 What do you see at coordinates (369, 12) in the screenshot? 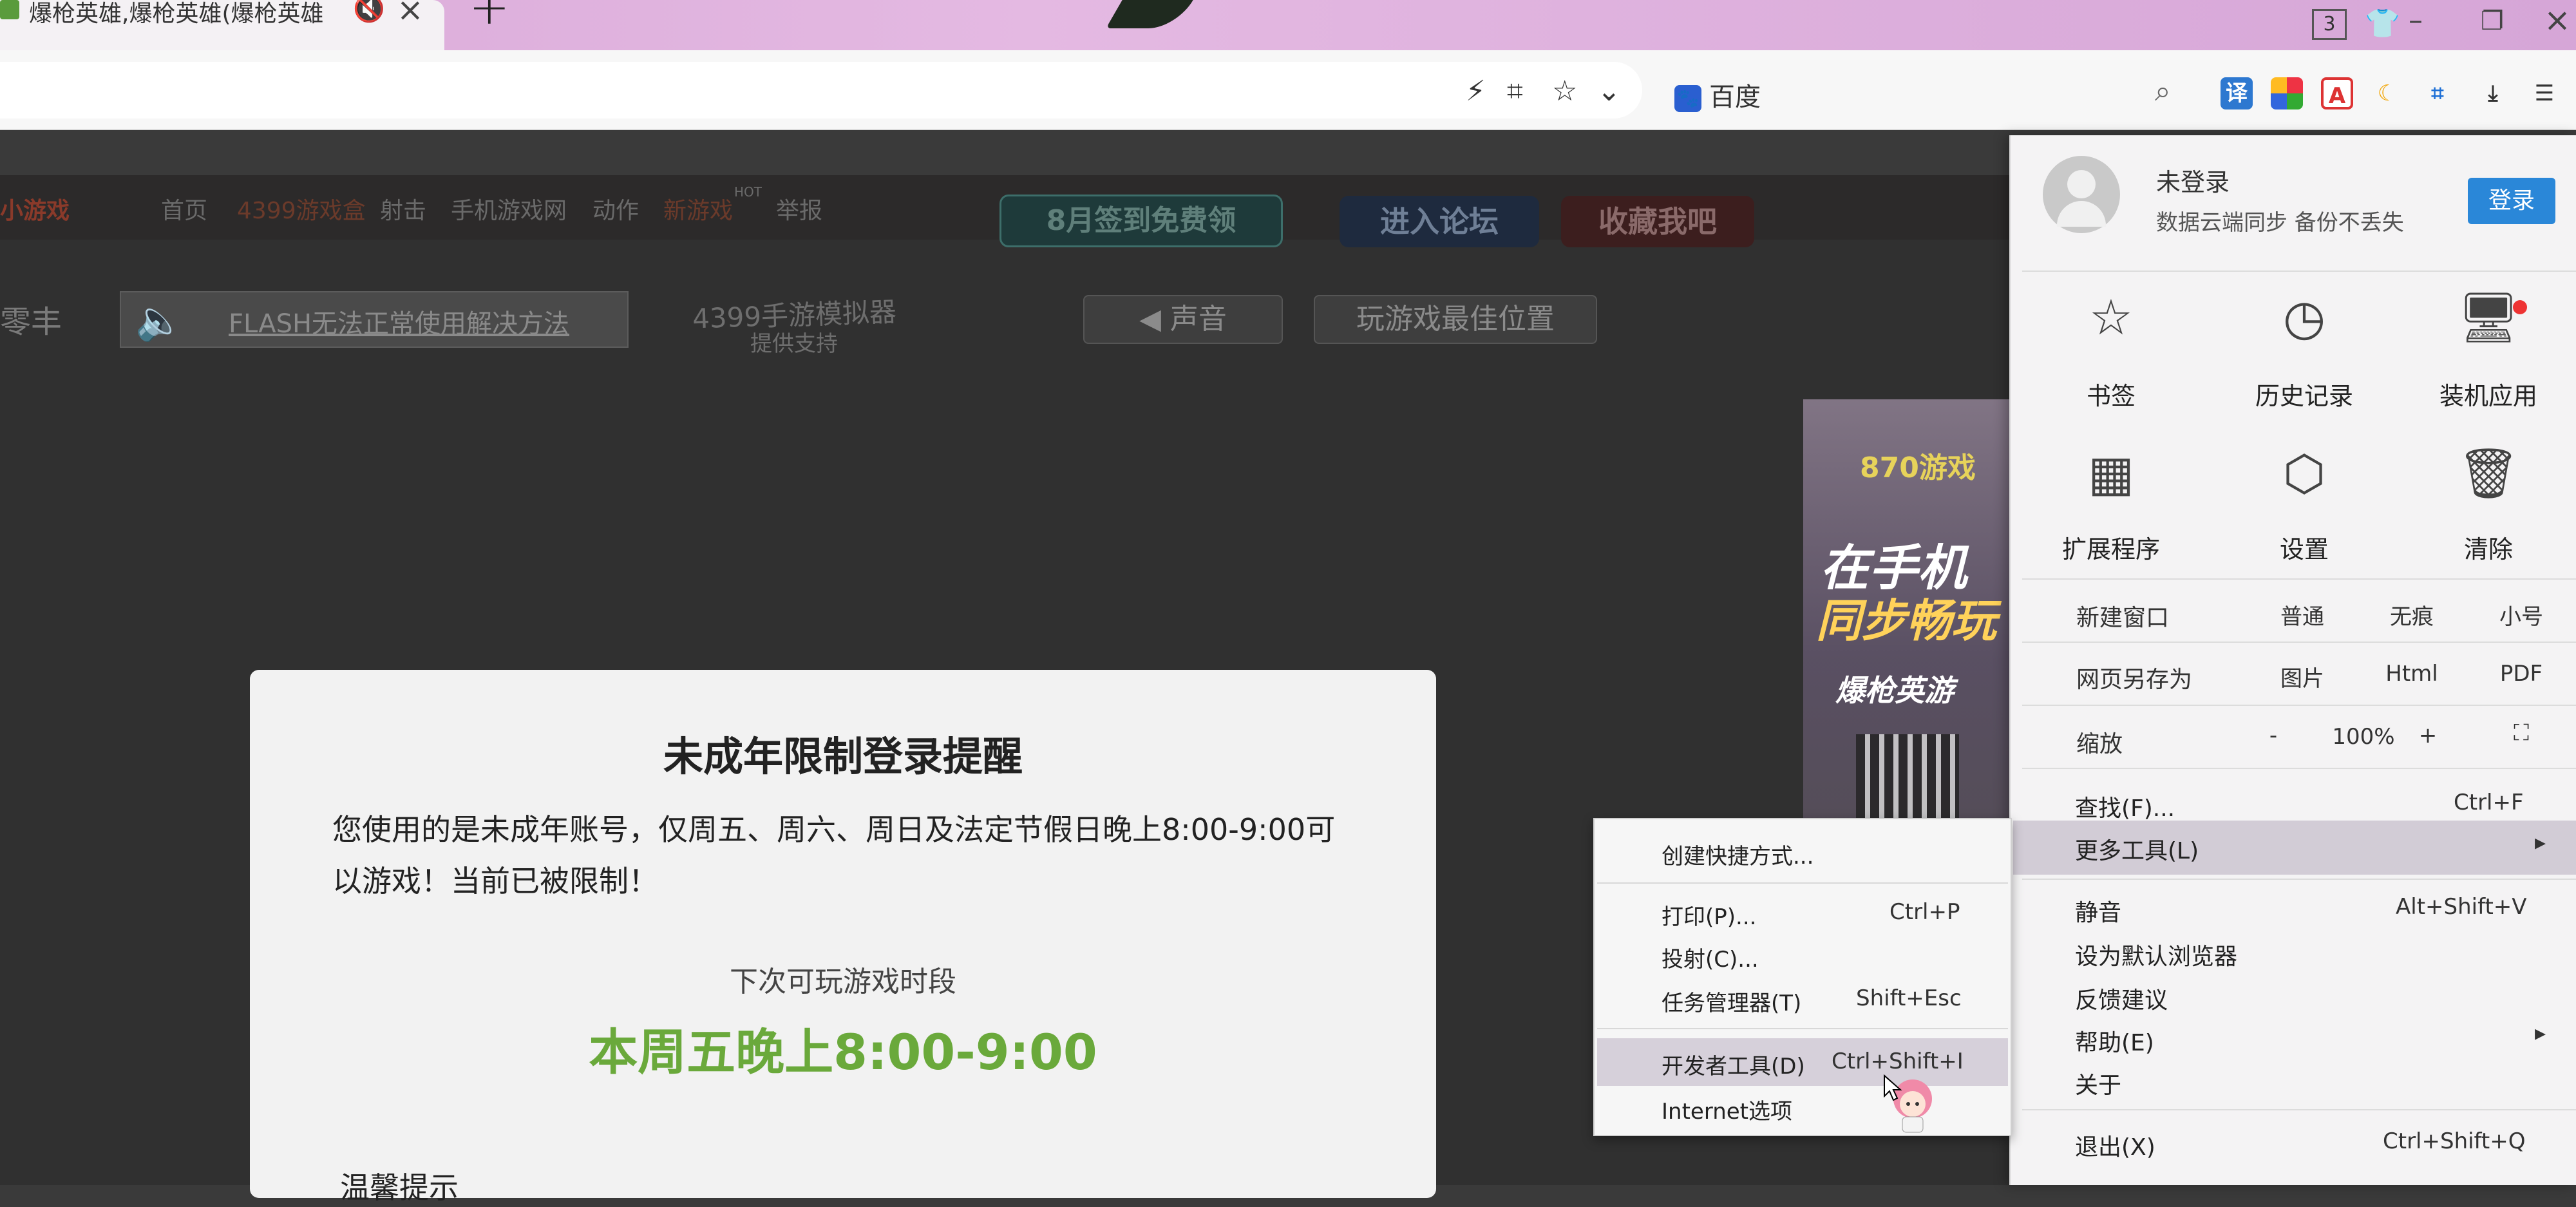
I see `speaker-mute-icon: 🔇` at bounding box center [369, 12].